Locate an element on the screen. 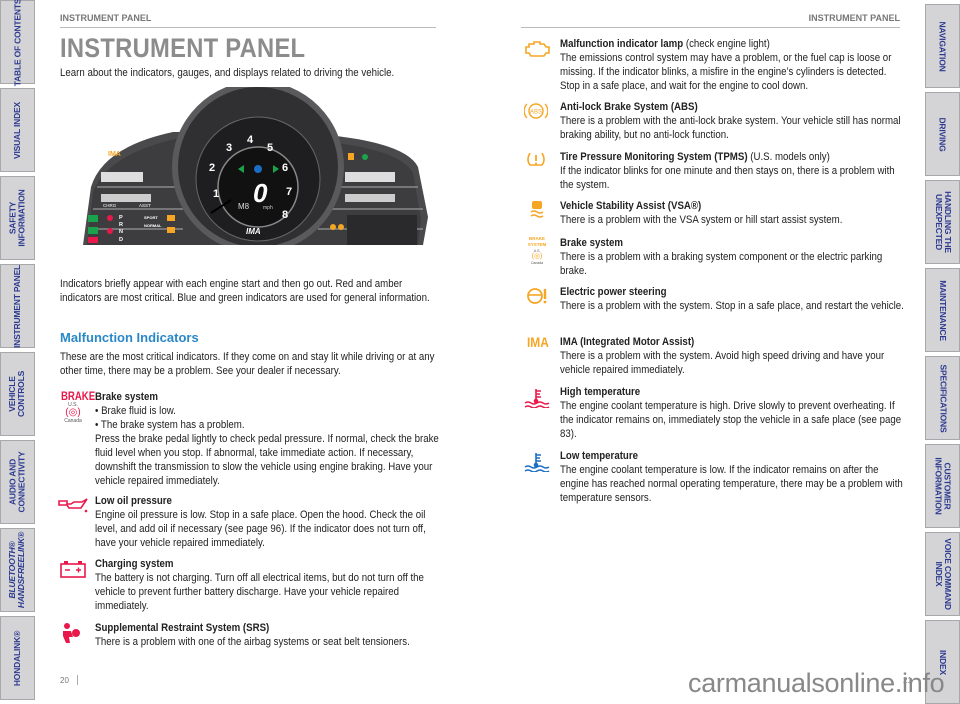  running-head-left: INSTRUMENT PANEL is located at coordinates (106, 18).